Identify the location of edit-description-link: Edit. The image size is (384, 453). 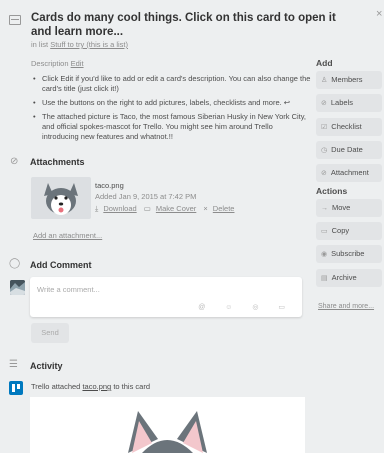
(77, 63).